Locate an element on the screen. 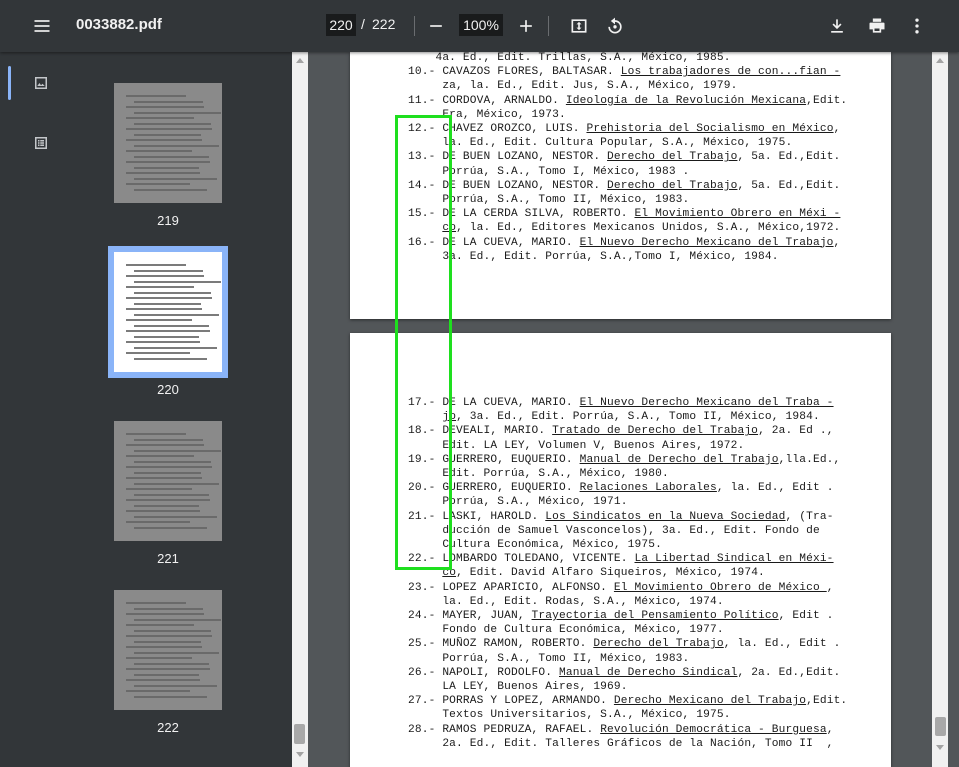 This screenshot has height=767, width=959. thumbnail-label: 222 is located at coordinates (168, 727).